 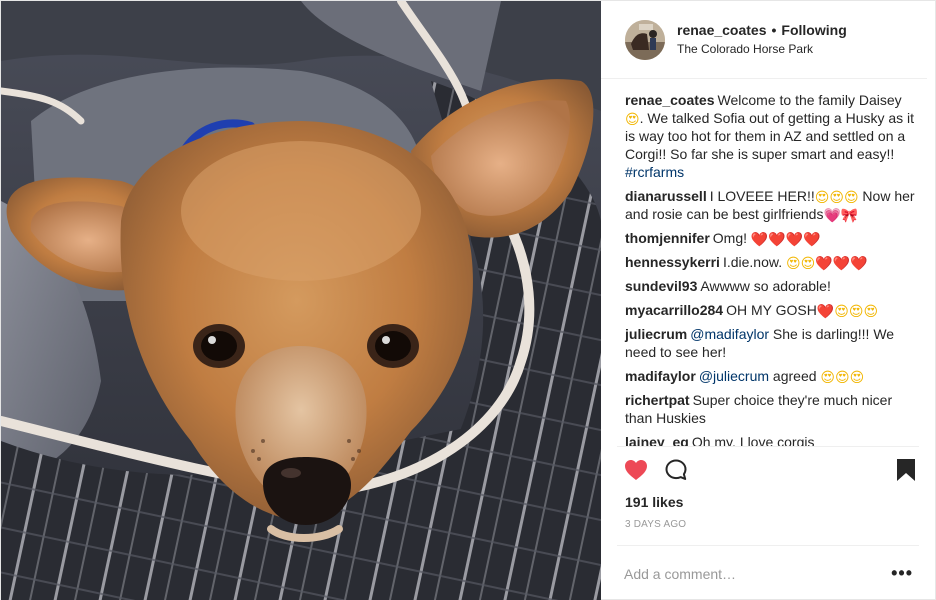 What do you see at coordinates (729, 334) in the screenshot?
I see `comment-mention-link: @madifaylor` at bounding box center [729, 334].